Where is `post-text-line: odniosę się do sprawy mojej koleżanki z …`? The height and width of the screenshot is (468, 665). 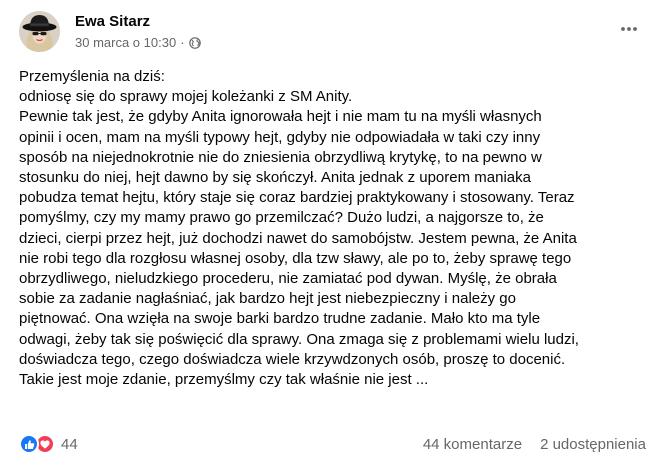
post-text-line: odniosę się do sprawy mojej koleżanki z … is located at coordinates (186, 97).